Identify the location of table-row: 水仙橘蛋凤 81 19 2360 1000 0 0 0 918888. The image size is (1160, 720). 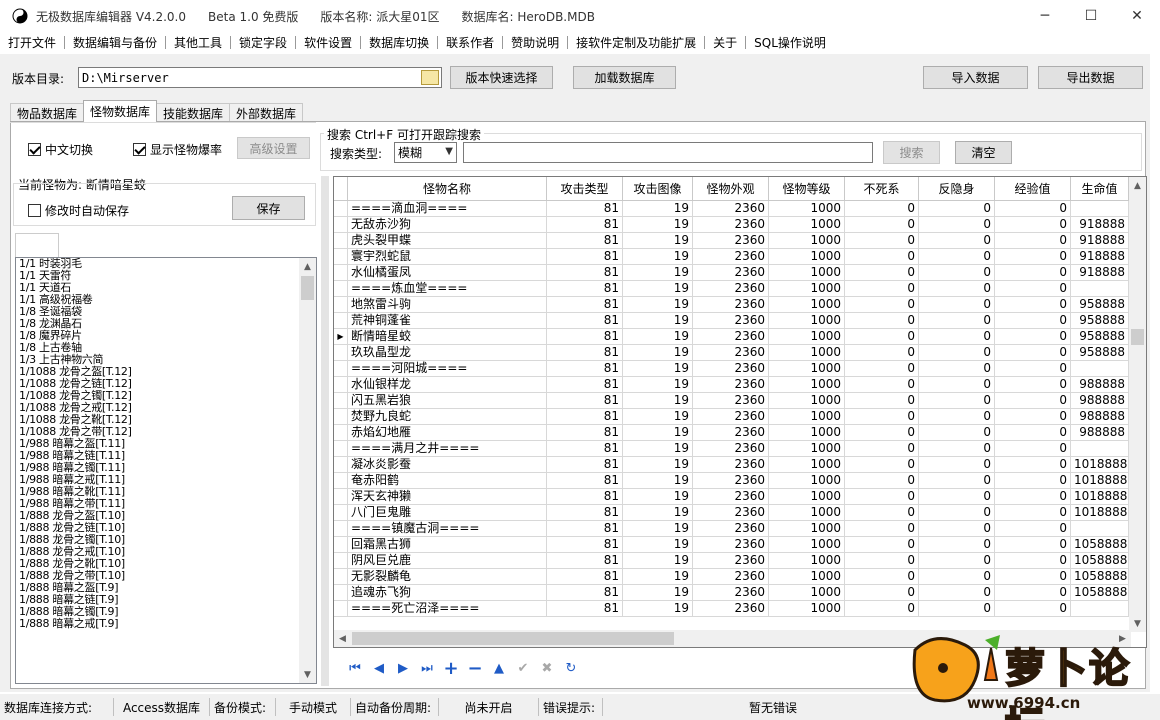
(731, 273).